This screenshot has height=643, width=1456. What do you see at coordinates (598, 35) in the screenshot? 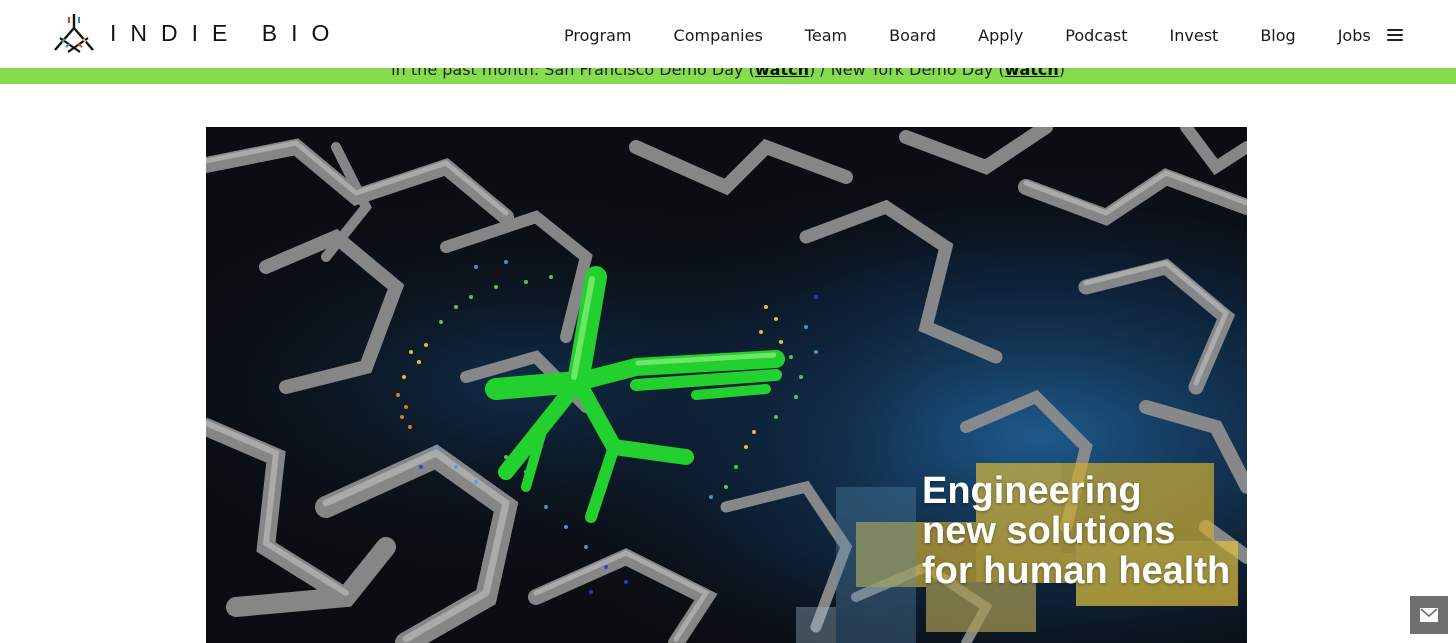
I see `nav-program: Program` at bounding box center [598, 35].